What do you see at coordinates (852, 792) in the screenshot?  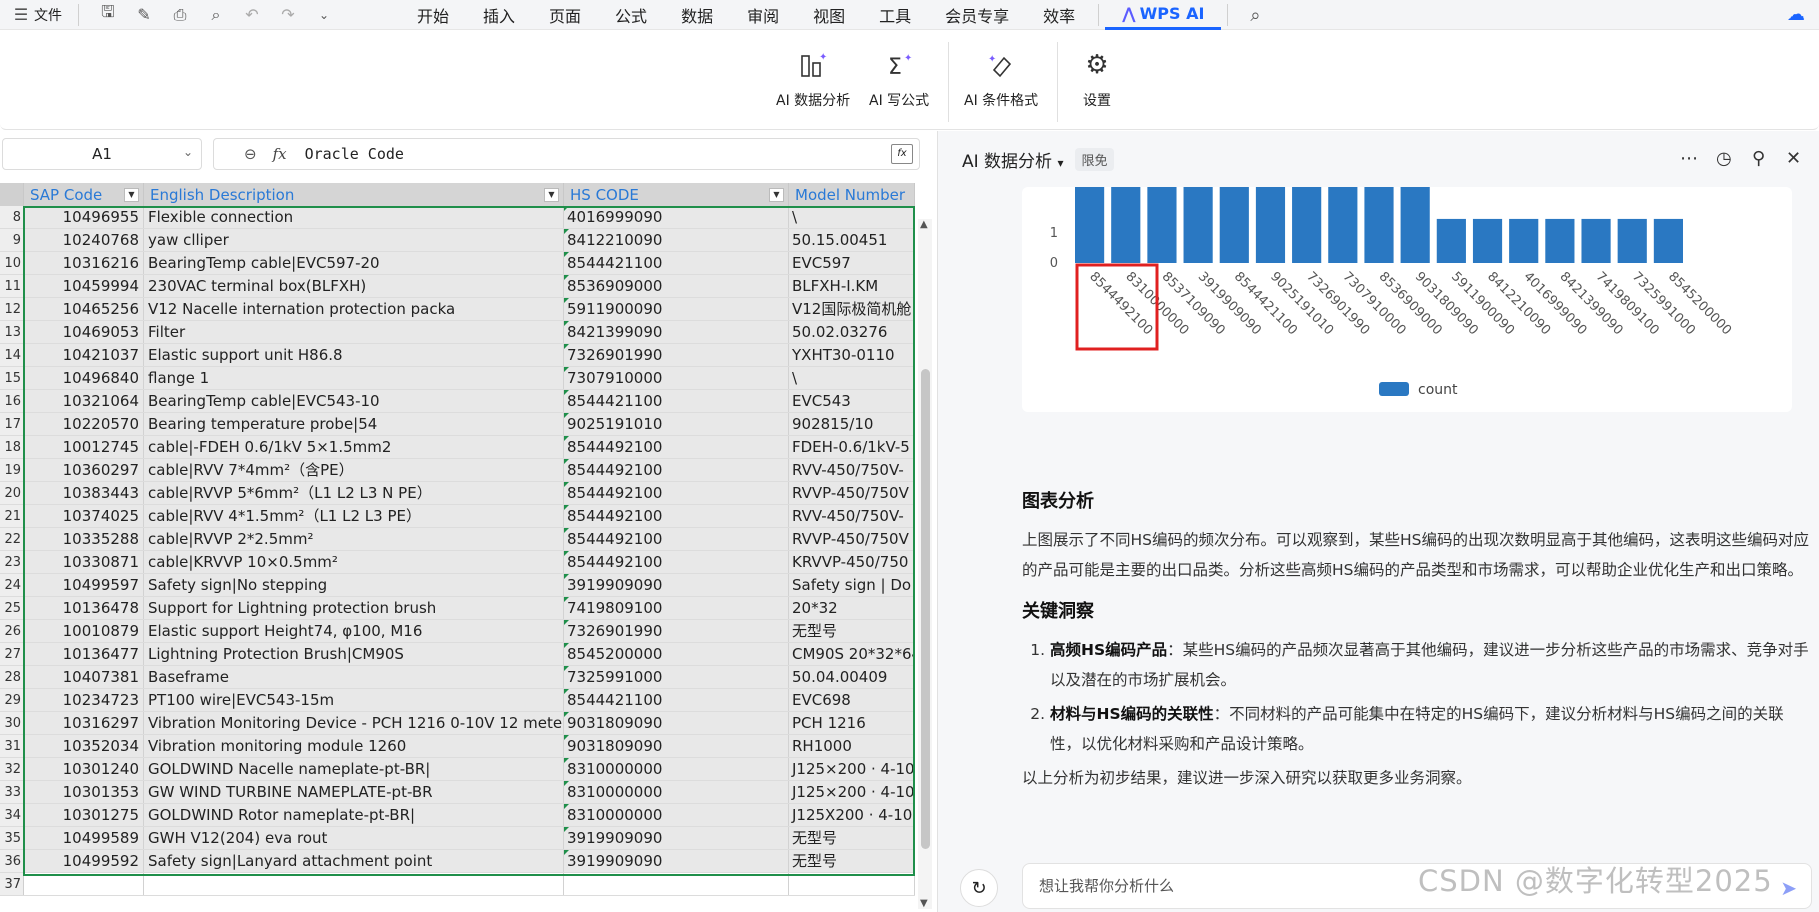 I see `model-number-cell: J125×200 · 4-10` at bounding box center [852, 792].